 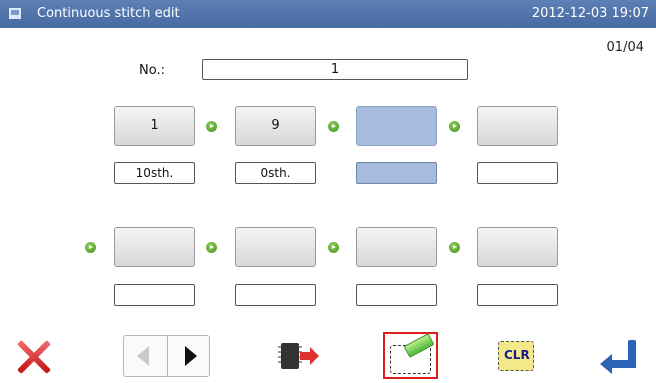 I want to click on monitor-icon, so click(x=15, y=13).